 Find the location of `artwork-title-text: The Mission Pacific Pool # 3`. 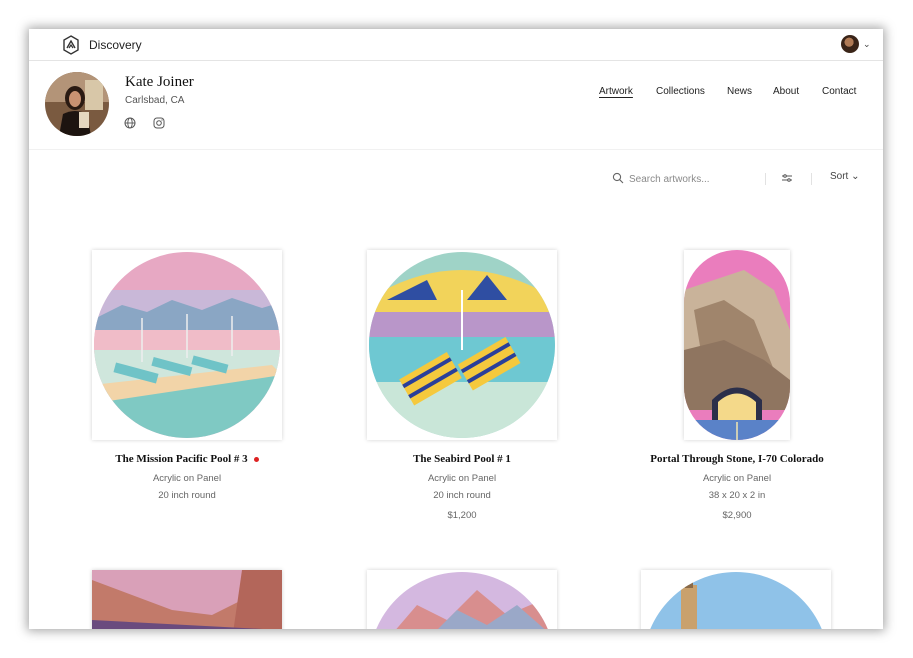

artwork-title-text: The Mission Pacific Pool # 3 is located at coordinates (181, 459).